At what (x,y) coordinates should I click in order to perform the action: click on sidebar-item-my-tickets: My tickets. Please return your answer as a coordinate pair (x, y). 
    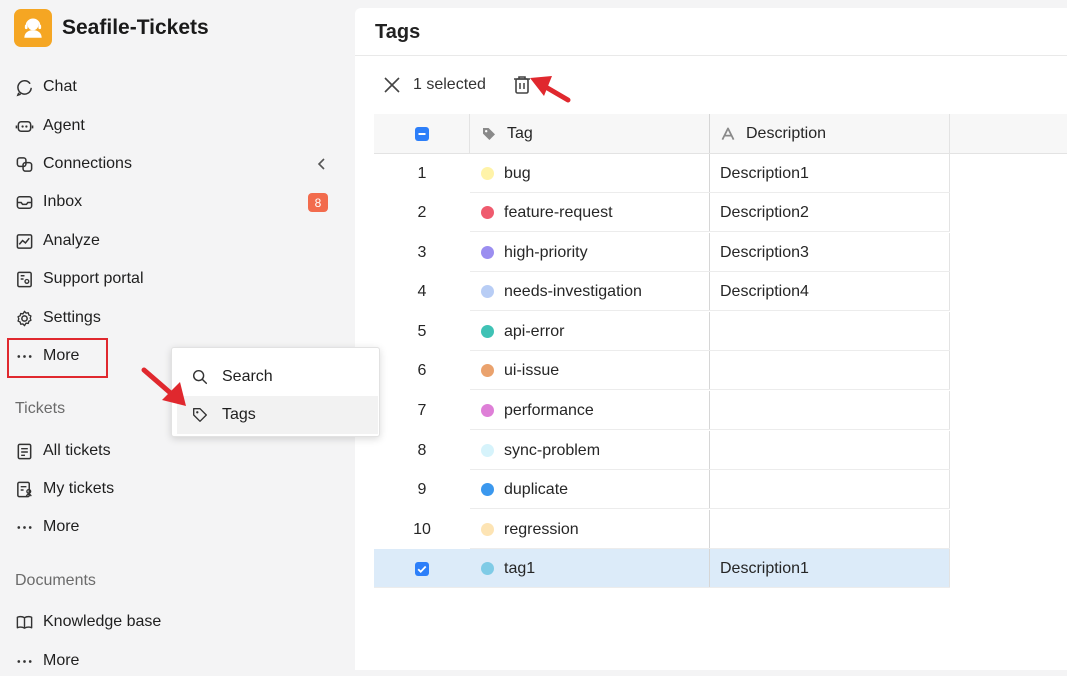
    Looking at the image, I should click on (174, 489).